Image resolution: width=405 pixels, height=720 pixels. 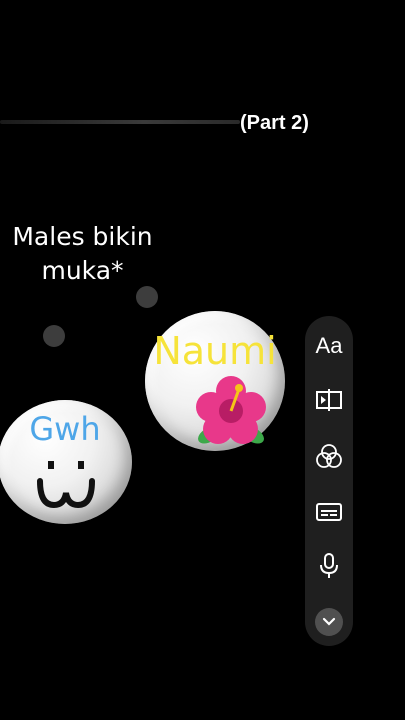 I want to click on naumi-bubble: Naumi, so click(x=215, y=381).